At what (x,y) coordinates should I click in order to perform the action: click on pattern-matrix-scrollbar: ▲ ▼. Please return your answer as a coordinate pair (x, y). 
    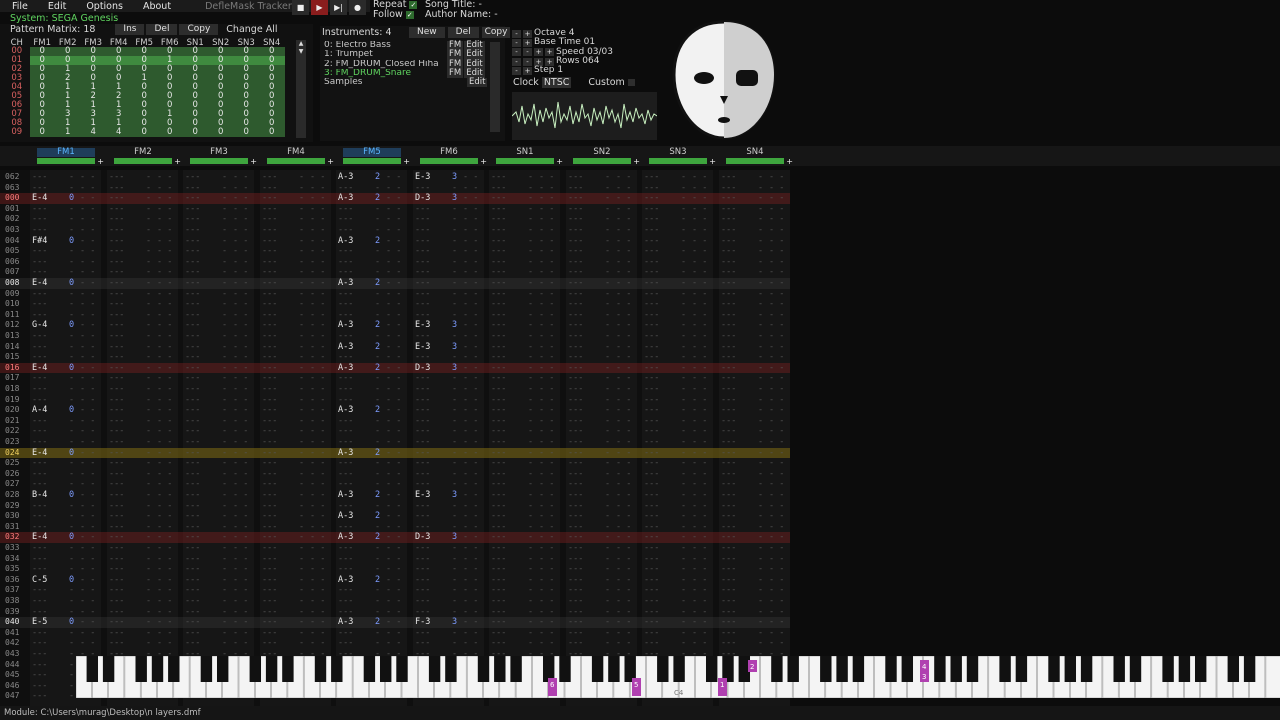
    Looking at the image, I should click on (301, 89).